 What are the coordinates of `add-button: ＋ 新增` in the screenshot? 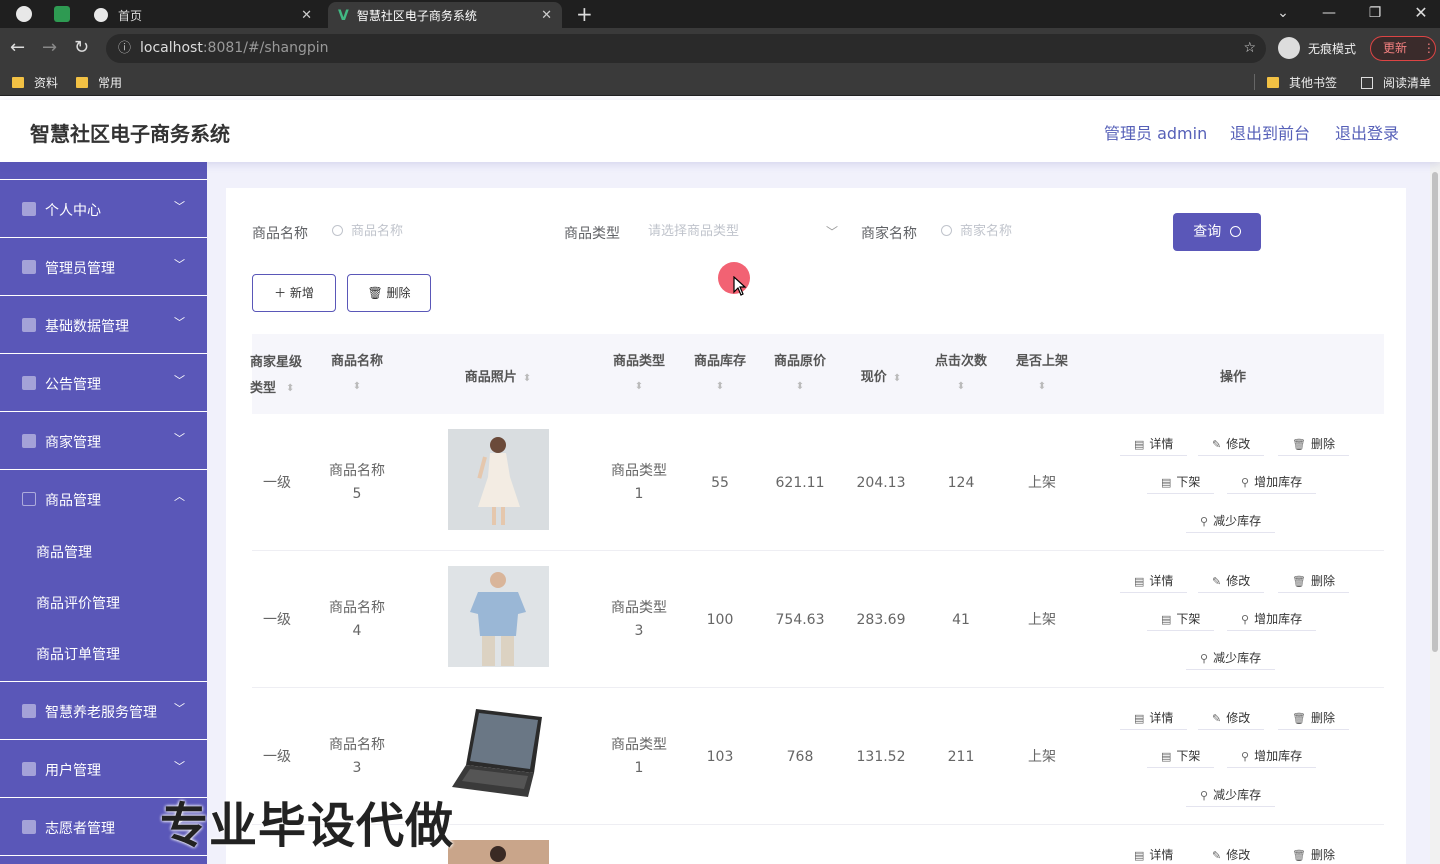 It's located at (294, 293).